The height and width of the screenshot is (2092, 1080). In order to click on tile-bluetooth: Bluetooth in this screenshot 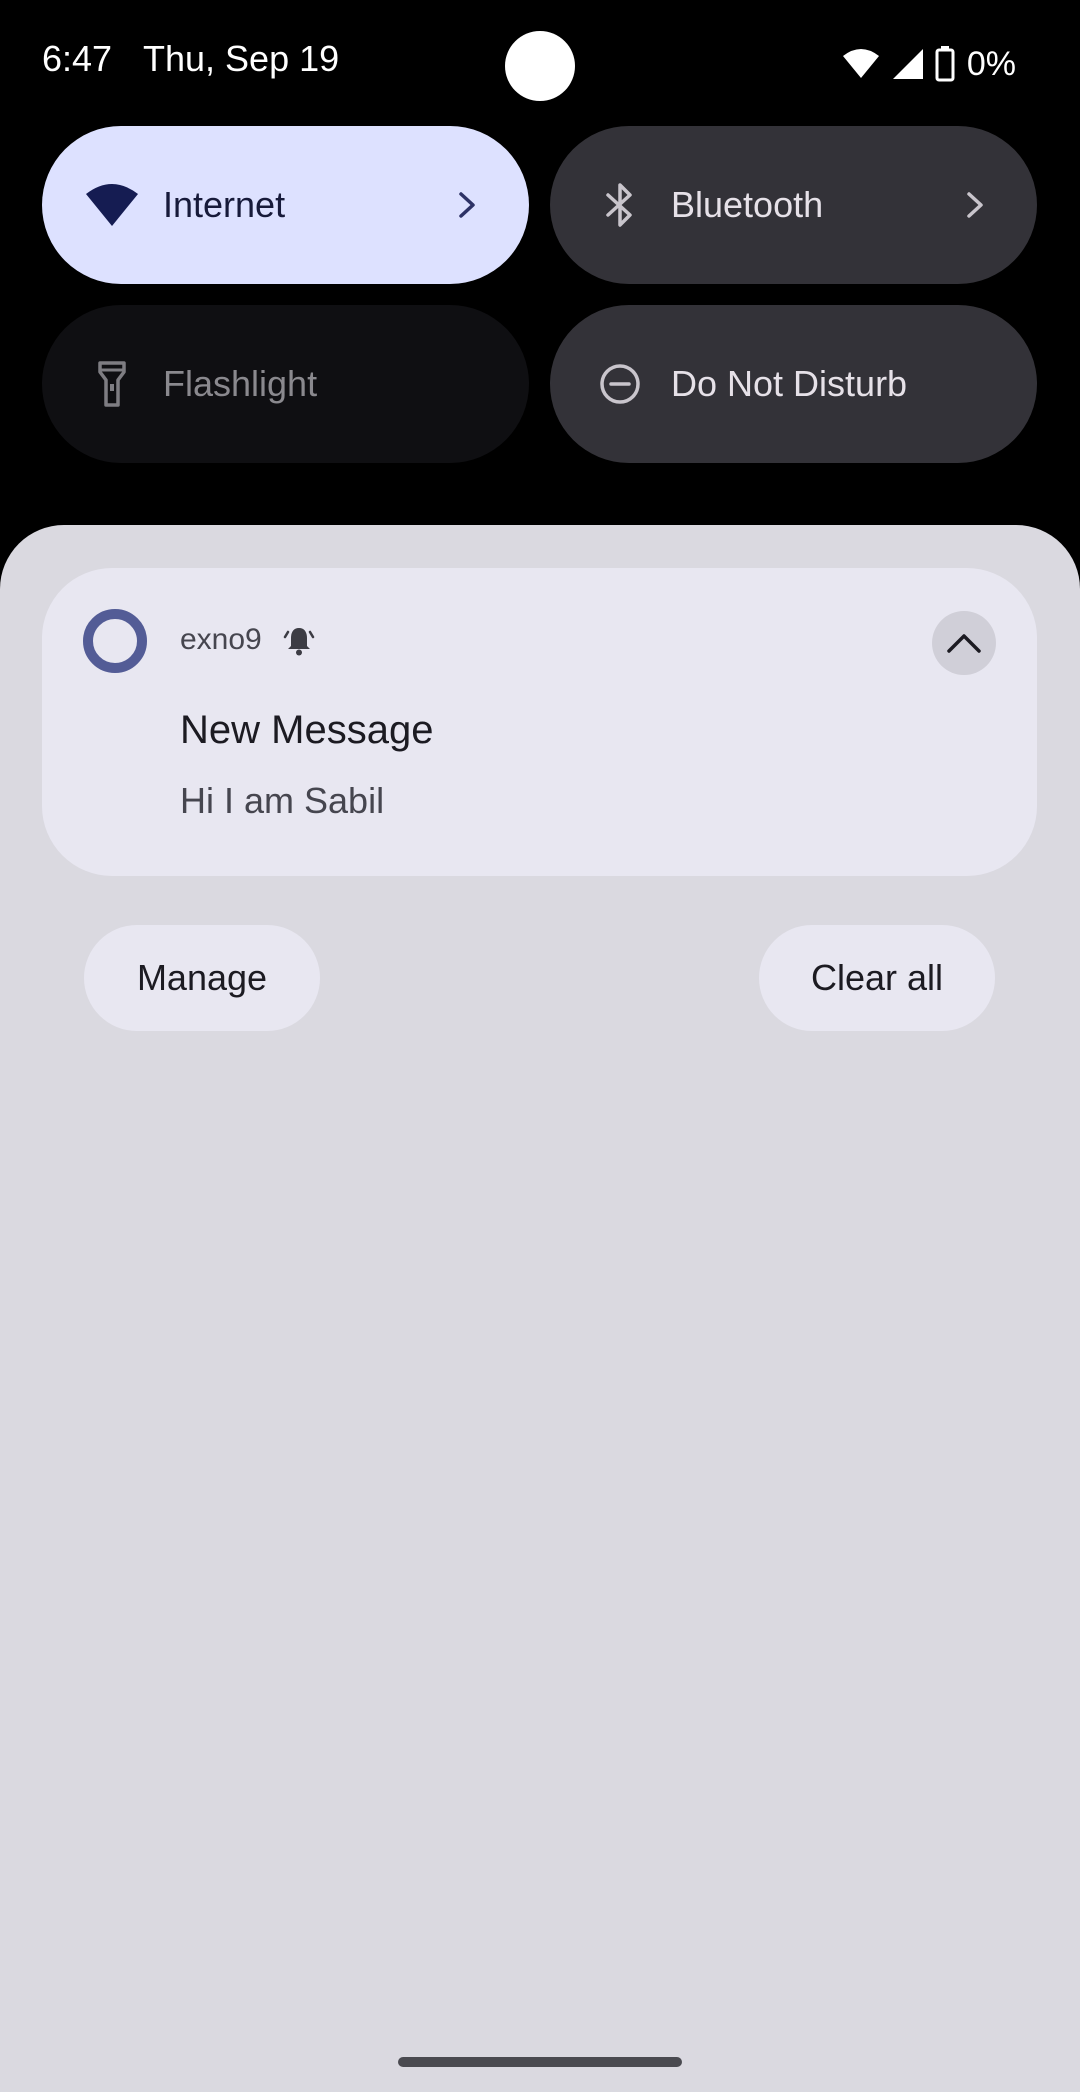, I will do `click(793, 205)`.